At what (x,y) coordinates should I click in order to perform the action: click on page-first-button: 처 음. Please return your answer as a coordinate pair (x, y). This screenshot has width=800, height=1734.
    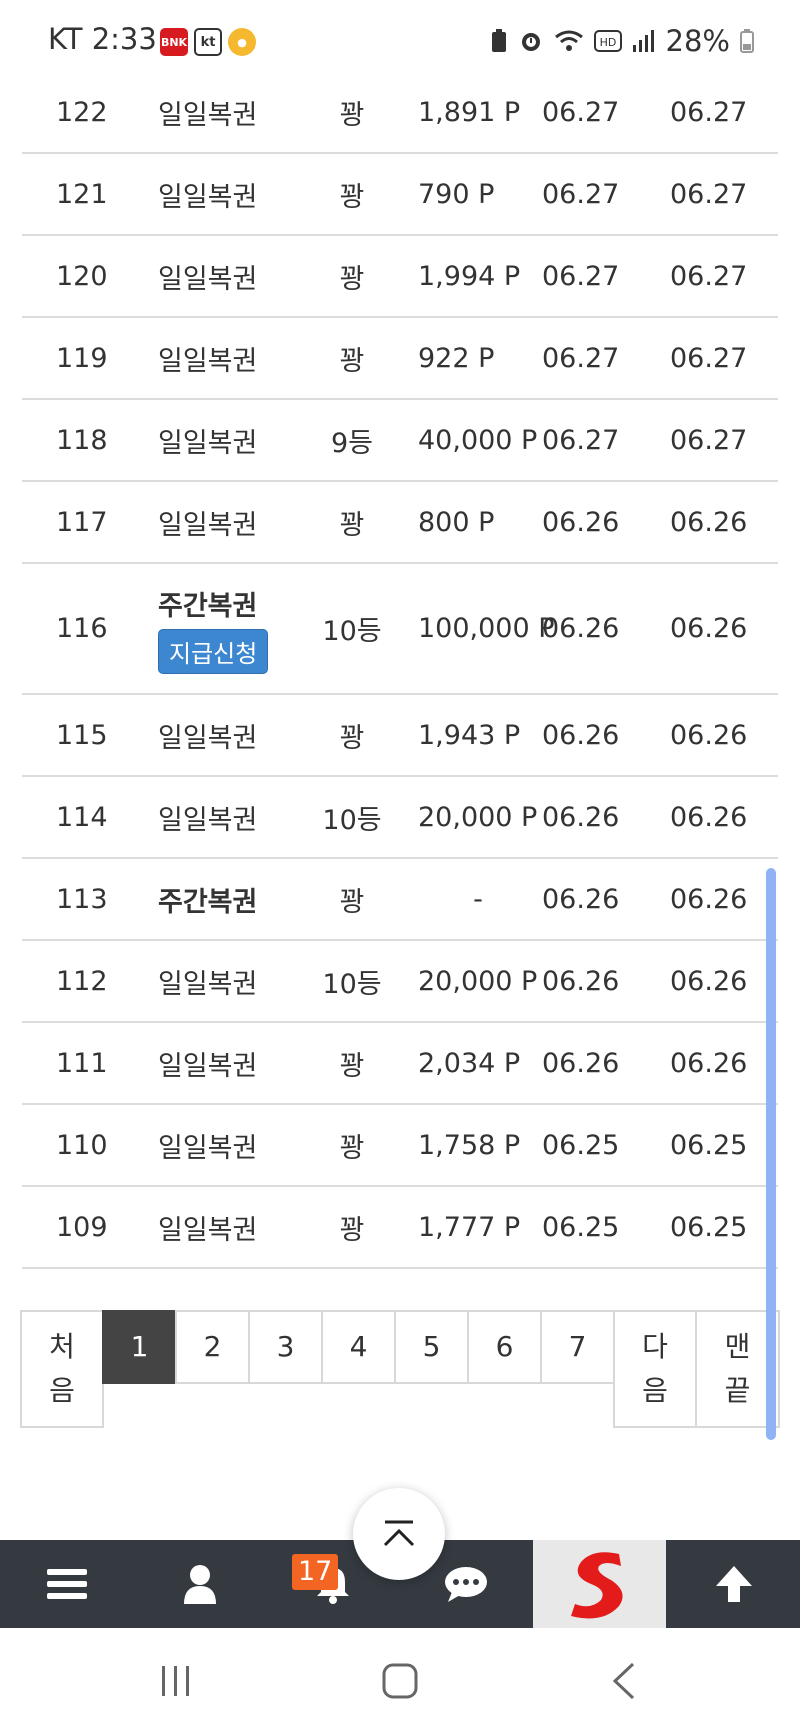
    Looking at the image, I should click on (62, 1369).